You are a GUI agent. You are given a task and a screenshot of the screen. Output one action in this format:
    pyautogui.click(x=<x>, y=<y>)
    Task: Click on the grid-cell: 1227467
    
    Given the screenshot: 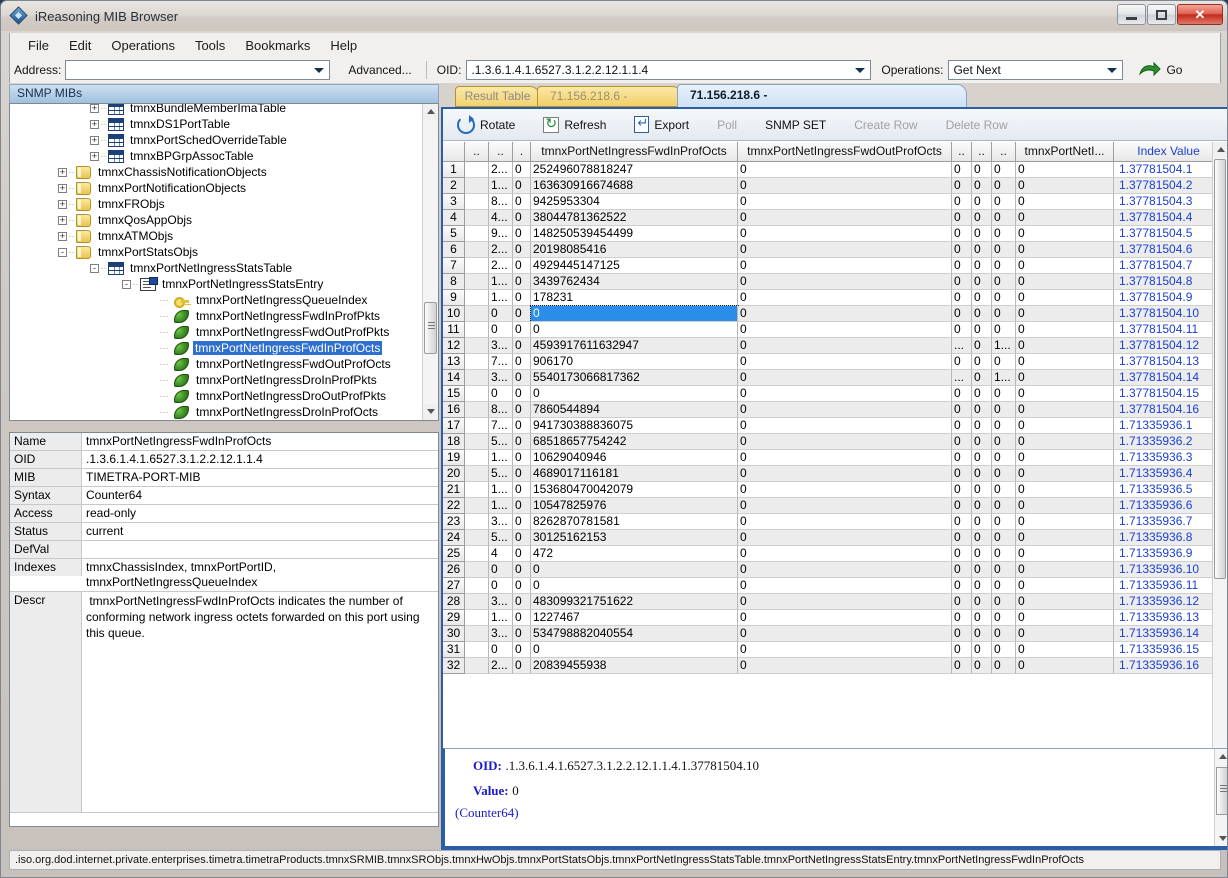 What is the action you would take?
    pyautogui.click(x=634, y=618)
    